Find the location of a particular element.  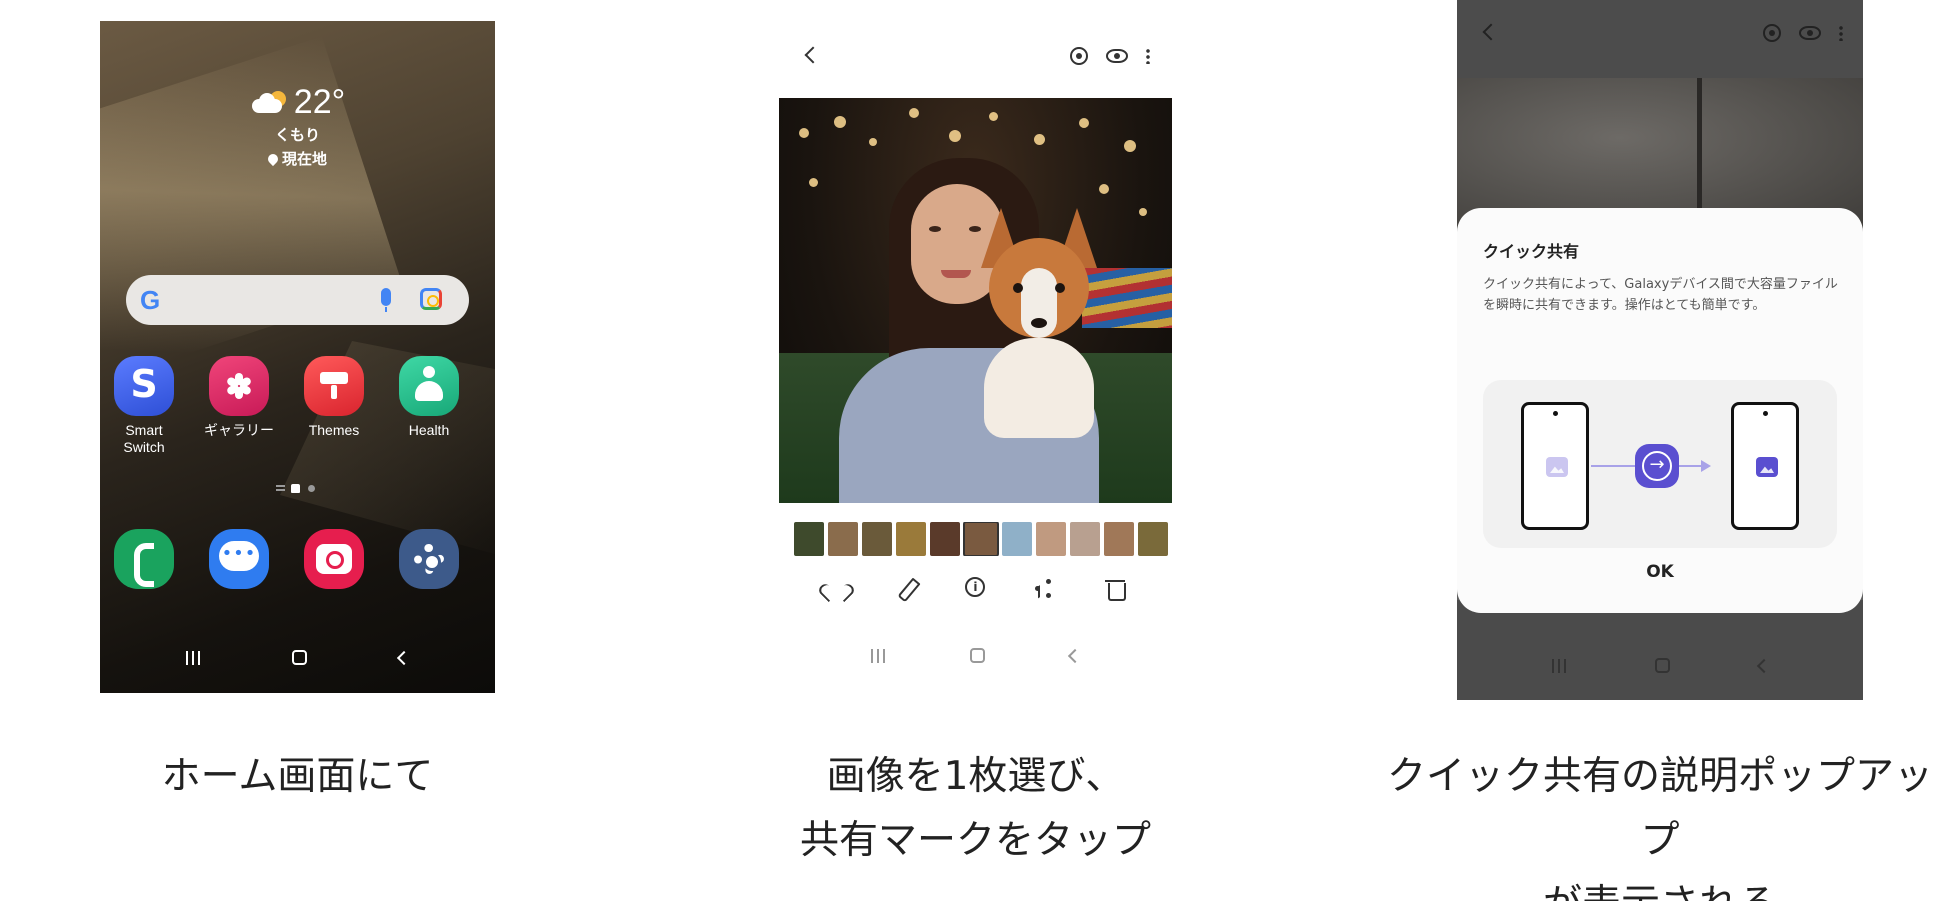

dock-settings is located at coordinates (429, 559).